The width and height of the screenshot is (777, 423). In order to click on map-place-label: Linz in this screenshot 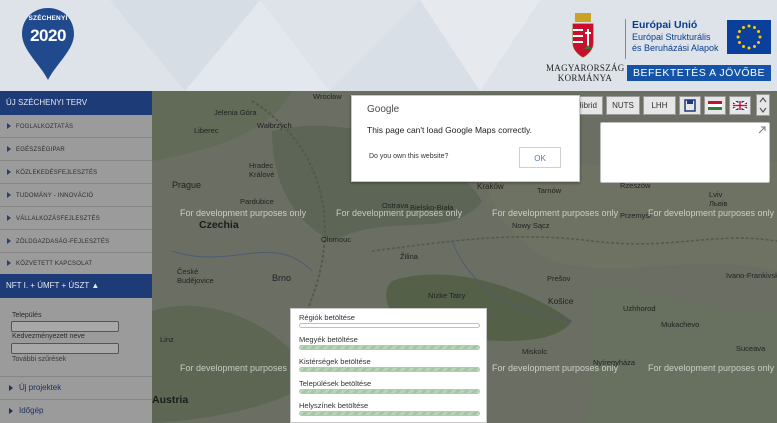, I will do `click(167, 339)`.